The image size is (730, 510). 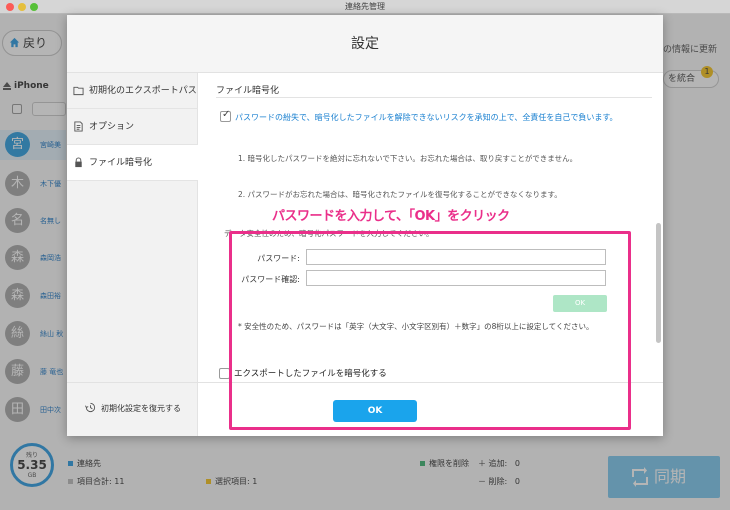 I want to click on window-title: 連絡先管理, so click(x=365, y=6).